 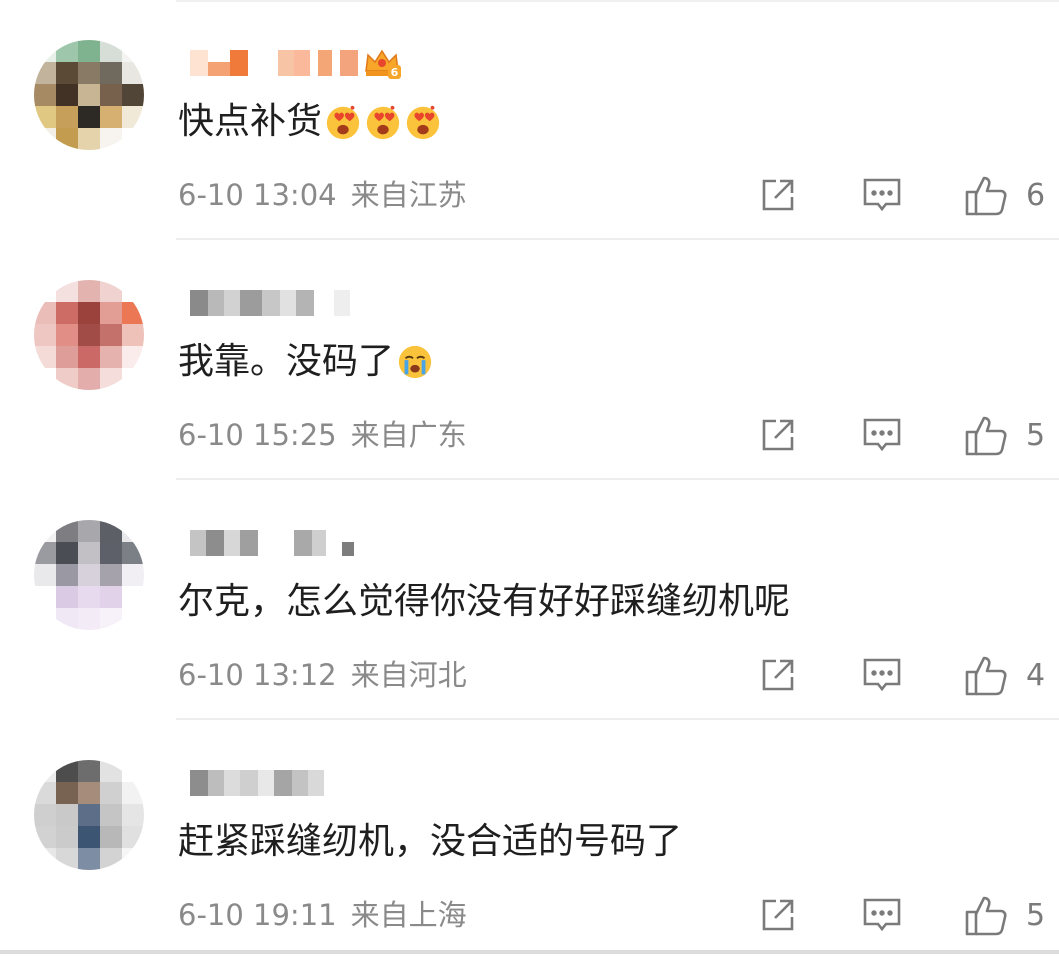 I want to click on crown-level-6-icon: 6, so click(x=383, y=64).